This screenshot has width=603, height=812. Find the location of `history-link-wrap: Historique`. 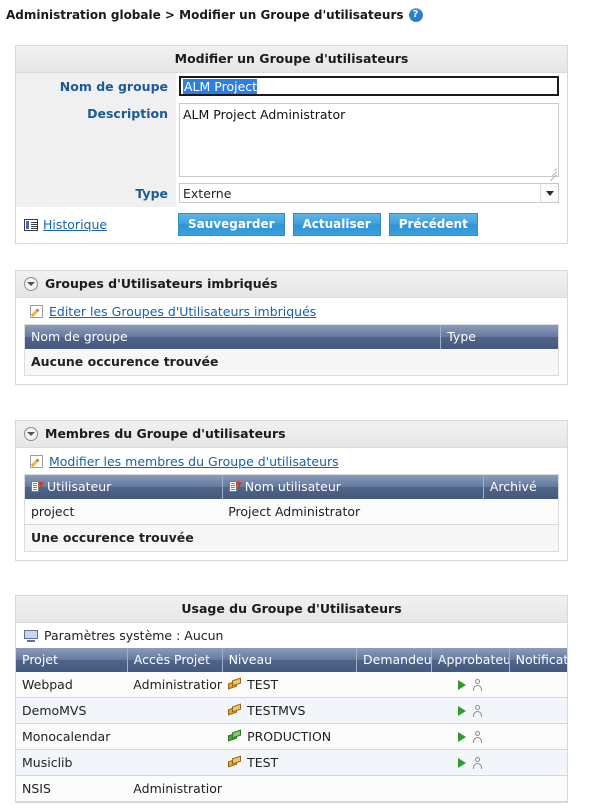

history-link-wrap: Historique is located at coordinates (96, 224).